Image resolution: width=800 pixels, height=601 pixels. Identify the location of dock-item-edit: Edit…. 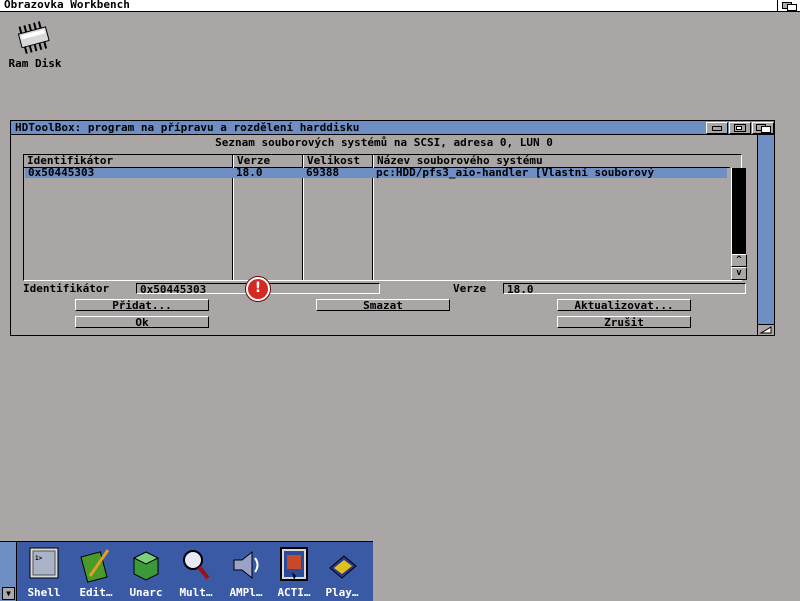
(96, 572).